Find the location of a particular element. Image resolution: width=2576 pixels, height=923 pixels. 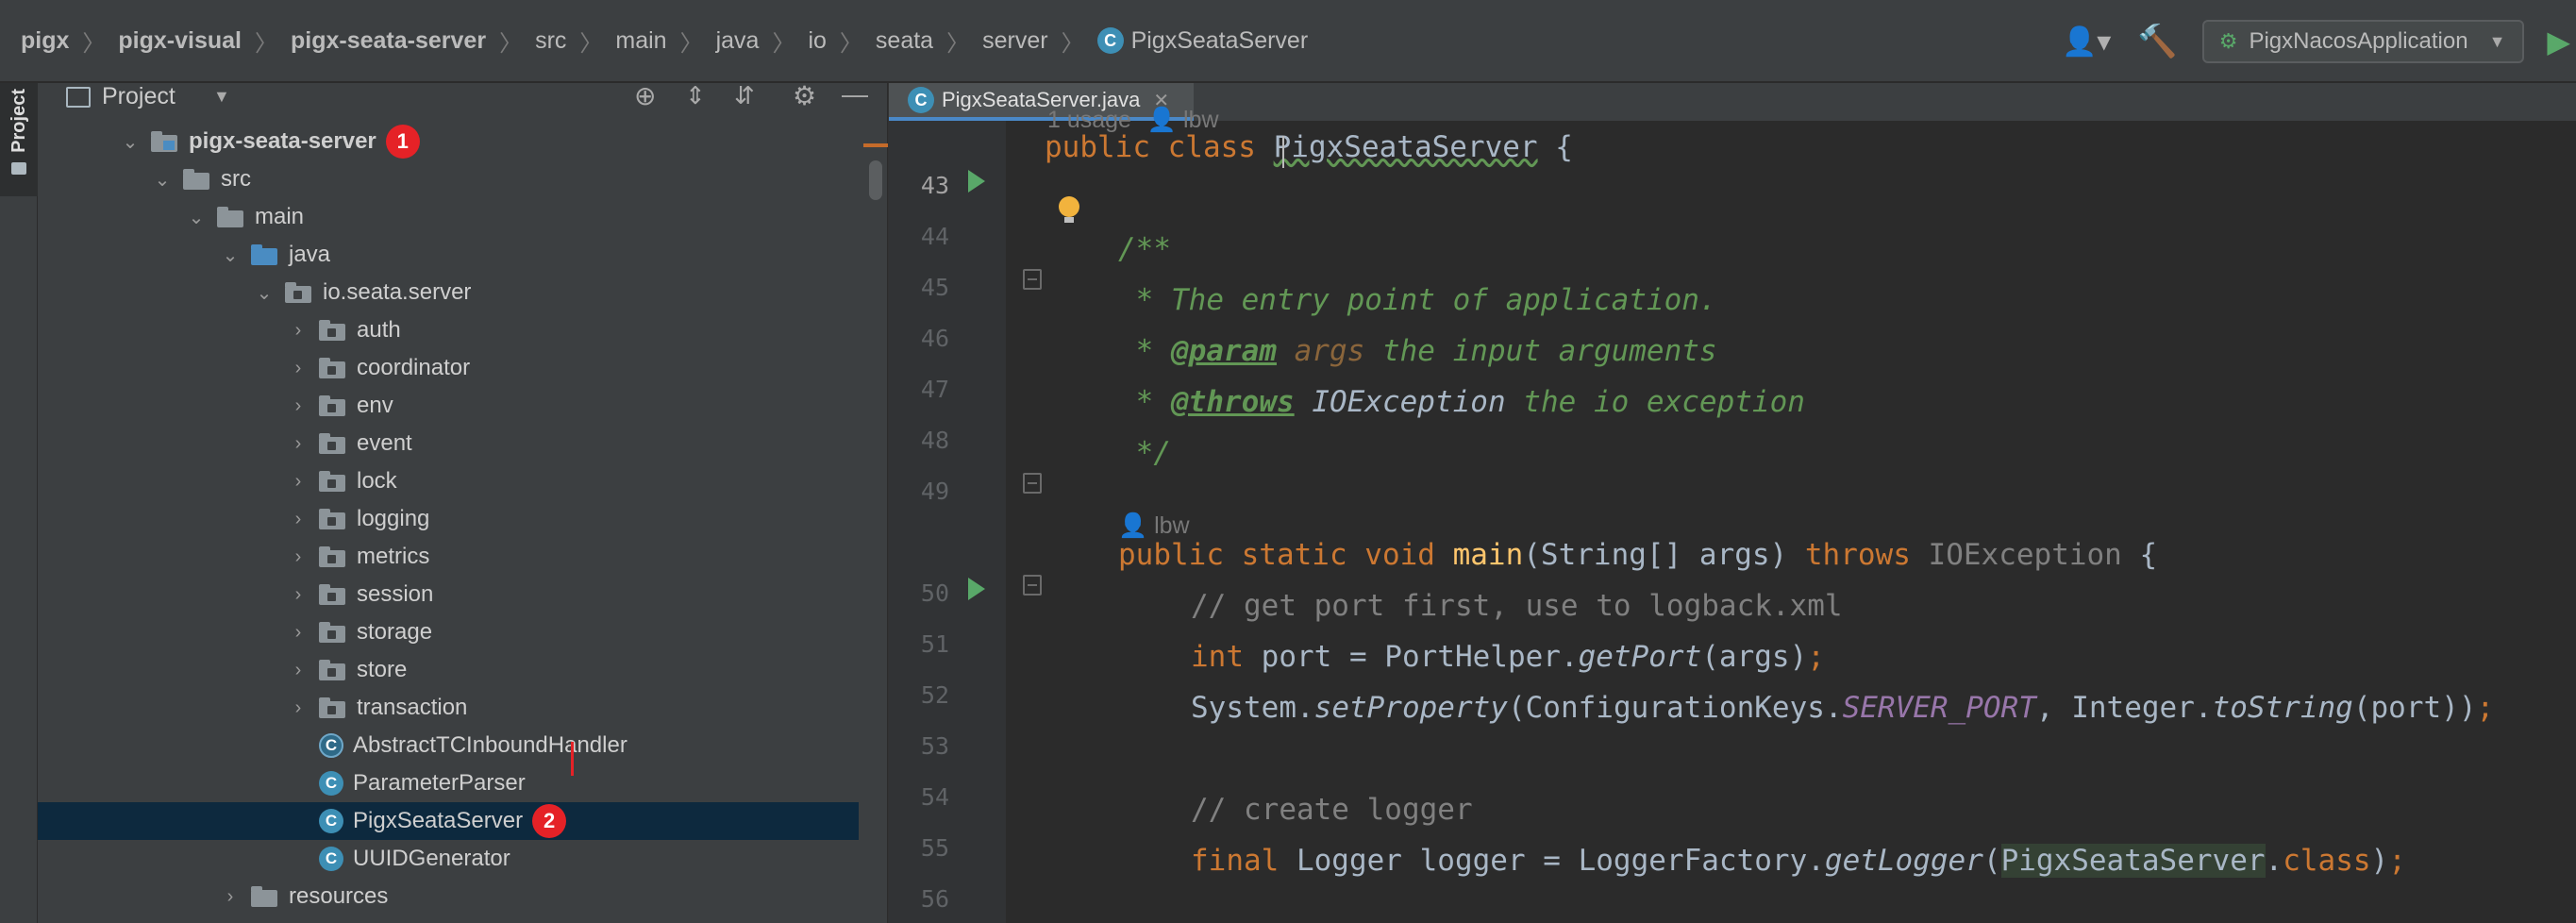

gear-icon: ⚙ is located at coordinates (804, 95).